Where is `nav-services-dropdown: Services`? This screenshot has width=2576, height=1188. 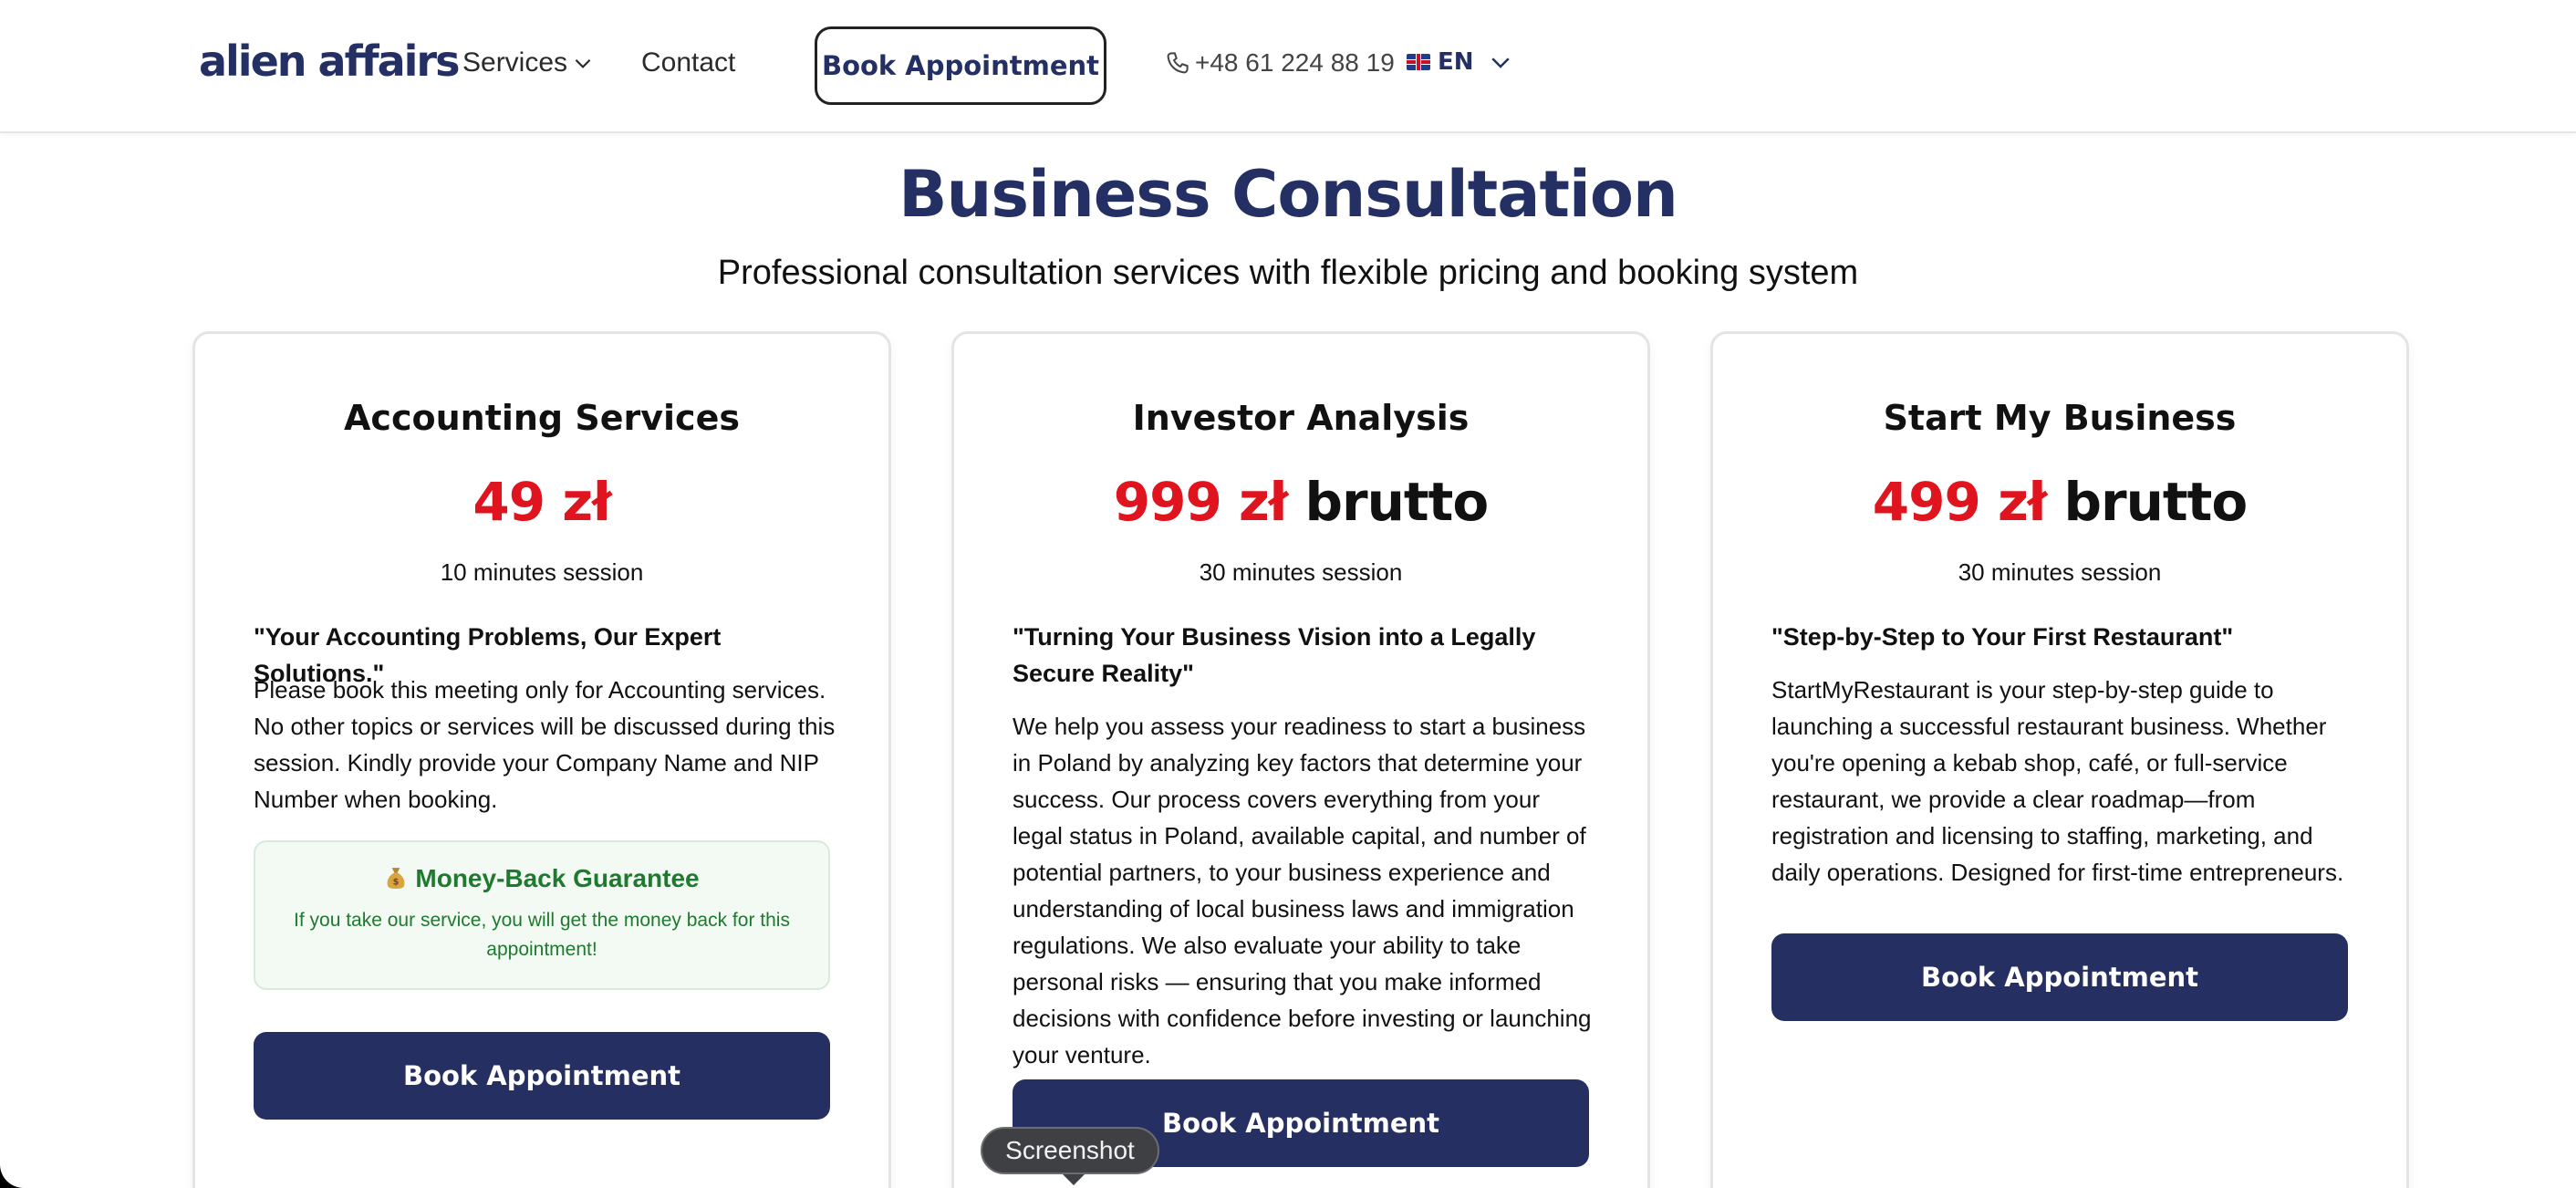 nav-services-dropdown: Services is located at coordinates (528, 63).